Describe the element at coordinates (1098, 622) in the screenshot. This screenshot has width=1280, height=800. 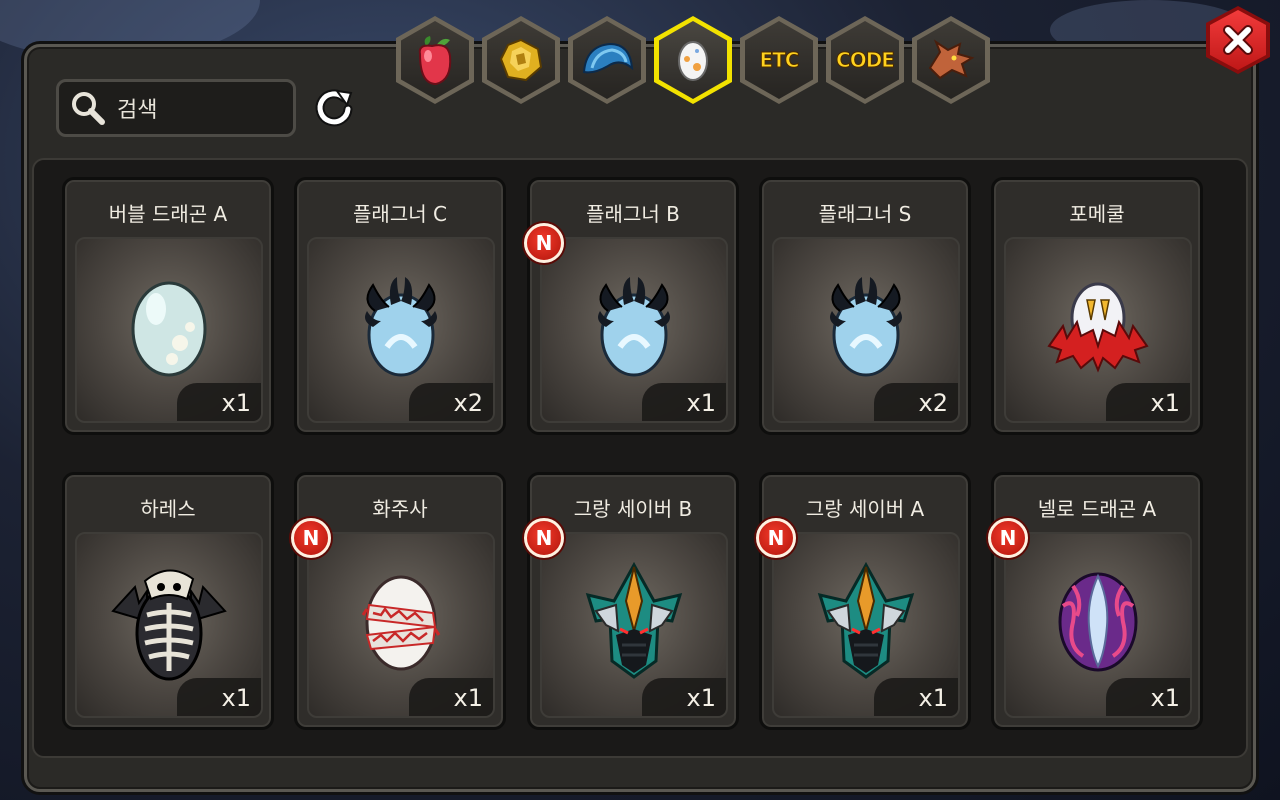
I see `purple-crystal-egg-icon` at that location.